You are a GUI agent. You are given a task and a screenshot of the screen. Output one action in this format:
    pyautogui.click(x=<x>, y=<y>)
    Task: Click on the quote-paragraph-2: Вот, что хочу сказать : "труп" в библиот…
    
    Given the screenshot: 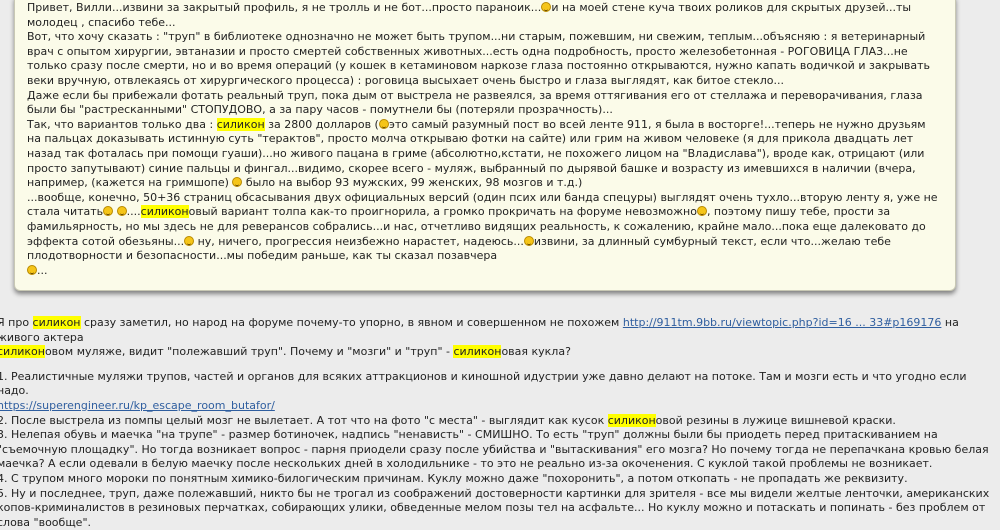 What is the action you would take?
    pyautogui.click(x=478, y=58)
    